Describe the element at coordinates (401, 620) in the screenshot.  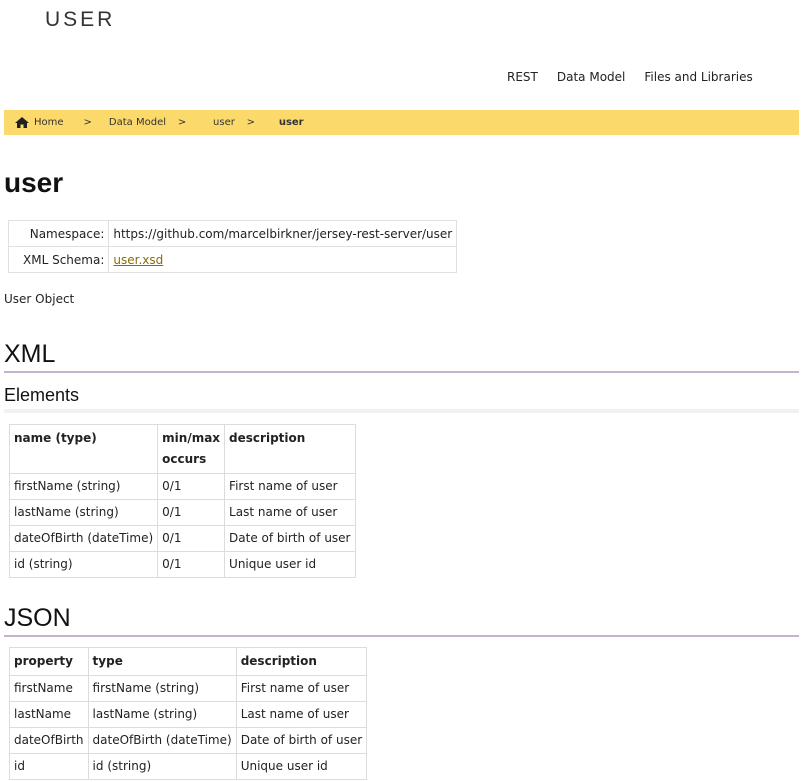
I see `json-heading: JSON` at that location.